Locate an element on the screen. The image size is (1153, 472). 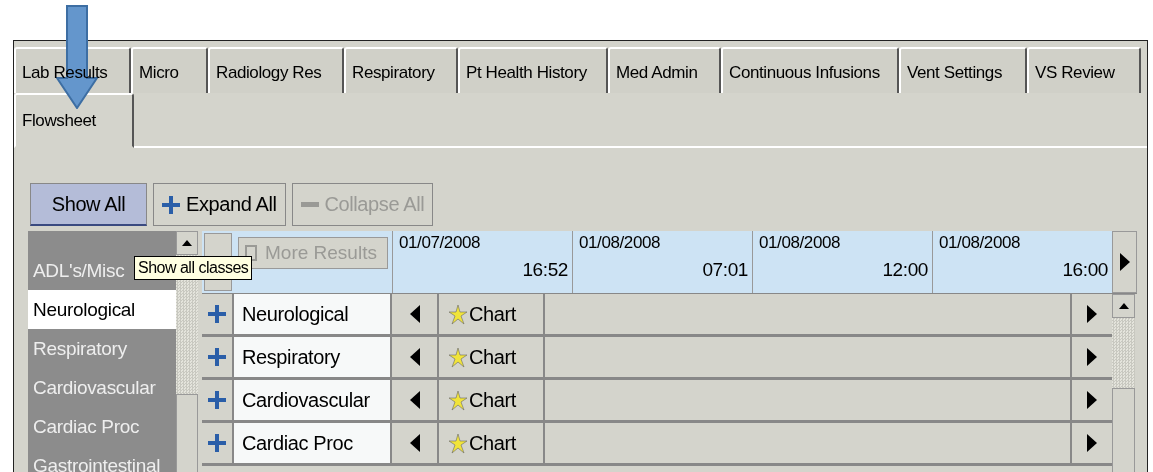
column-time: 12:00 is located at coordinates (905, 270).